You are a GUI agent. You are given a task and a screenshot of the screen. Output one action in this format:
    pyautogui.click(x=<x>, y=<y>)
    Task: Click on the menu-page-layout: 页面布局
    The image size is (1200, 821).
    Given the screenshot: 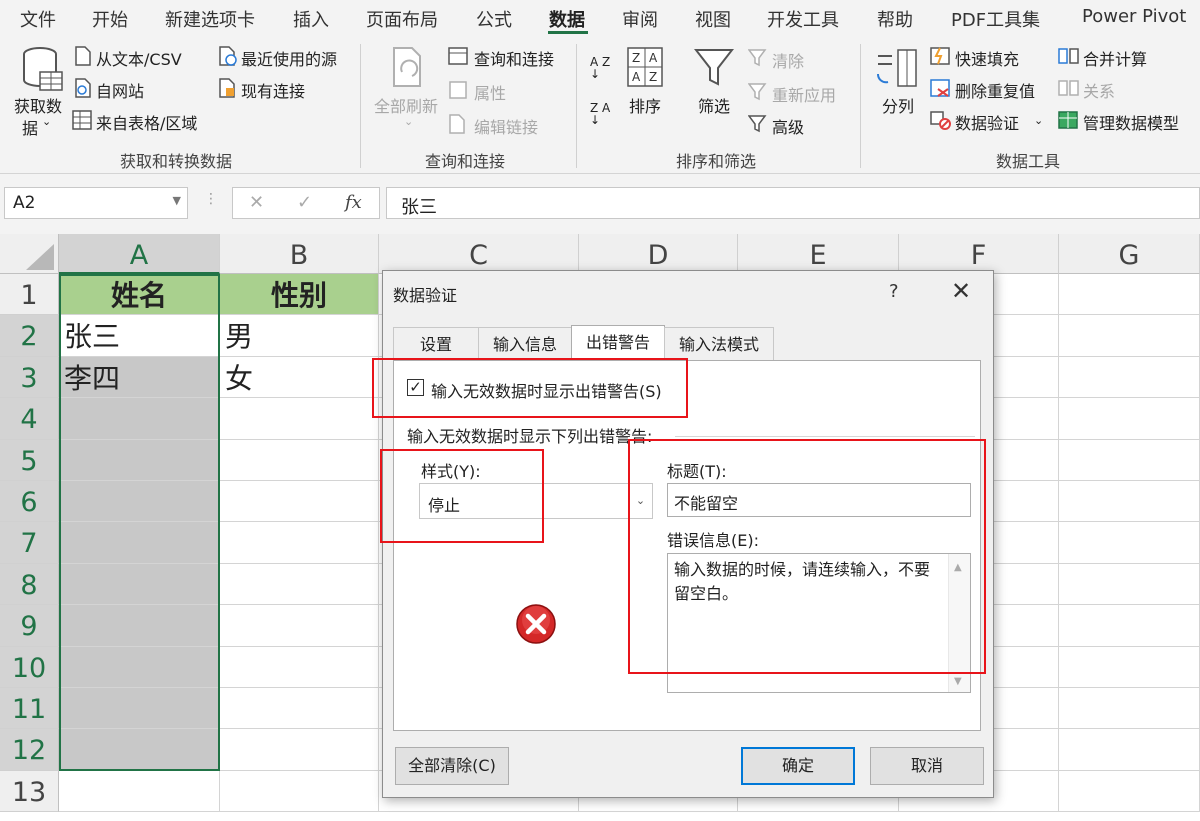 What is the action you would take?
    pyautogui.click(x=402, y=19)
    